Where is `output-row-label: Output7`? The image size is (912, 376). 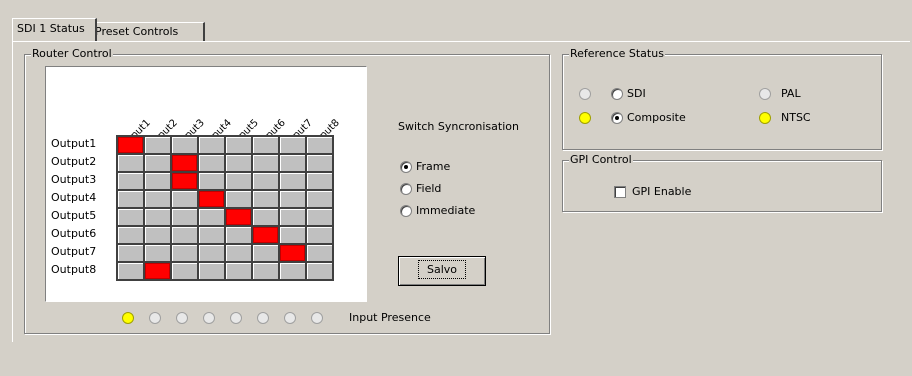 output-row-label: Output7 is located at coordinates (74, 251).